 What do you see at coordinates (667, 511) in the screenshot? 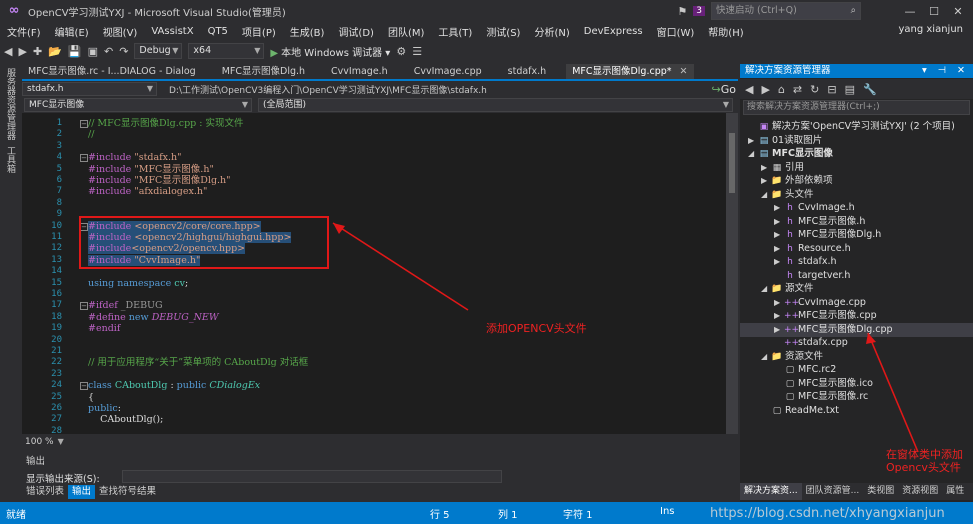
I see `status-mode: Ins` at bounding box center [667, 511].